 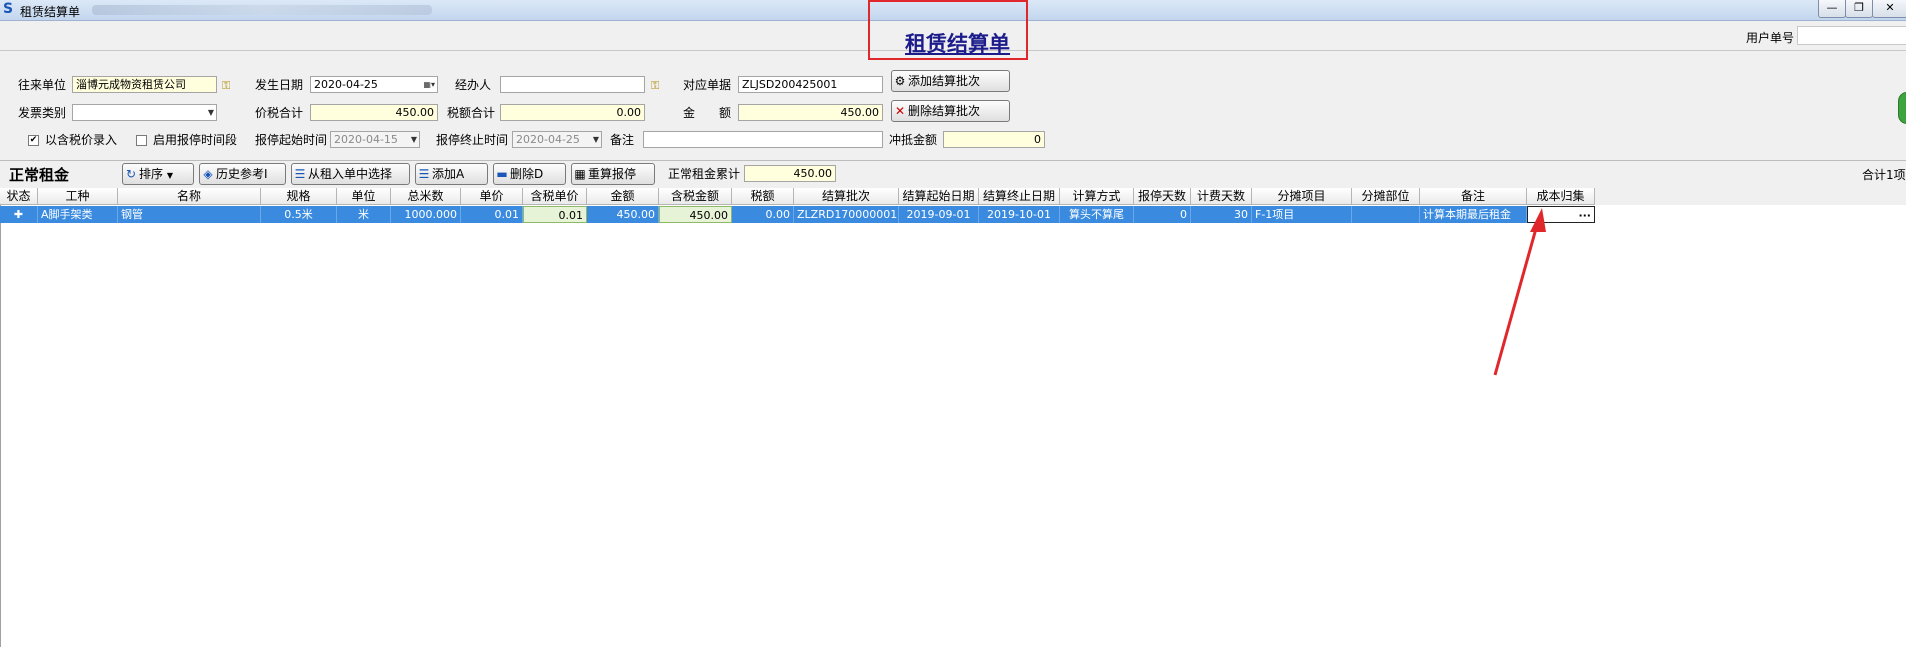 I want to click on add-batch-button: ⚙ 添加结算批次, so click(x=950, y=81).